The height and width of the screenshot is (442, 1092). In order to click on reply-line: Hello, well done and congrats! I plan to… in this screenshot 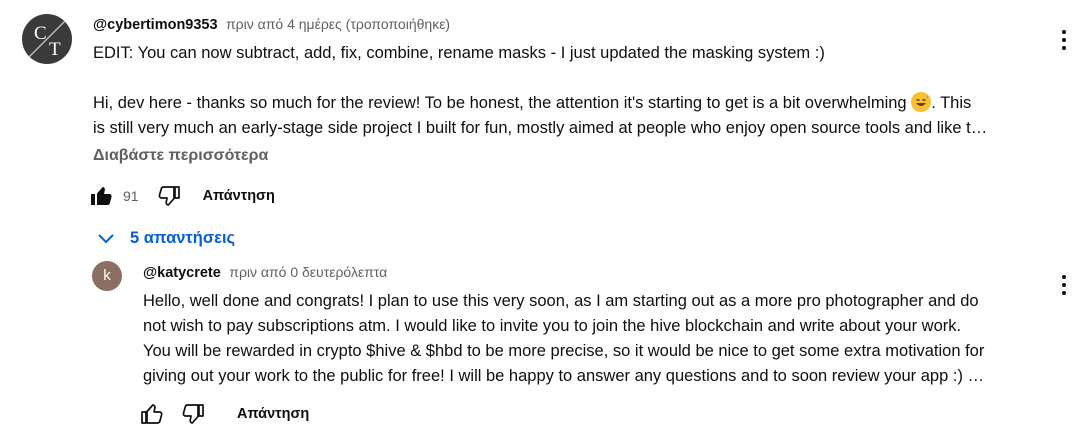, I will do `click(561, 301)`.